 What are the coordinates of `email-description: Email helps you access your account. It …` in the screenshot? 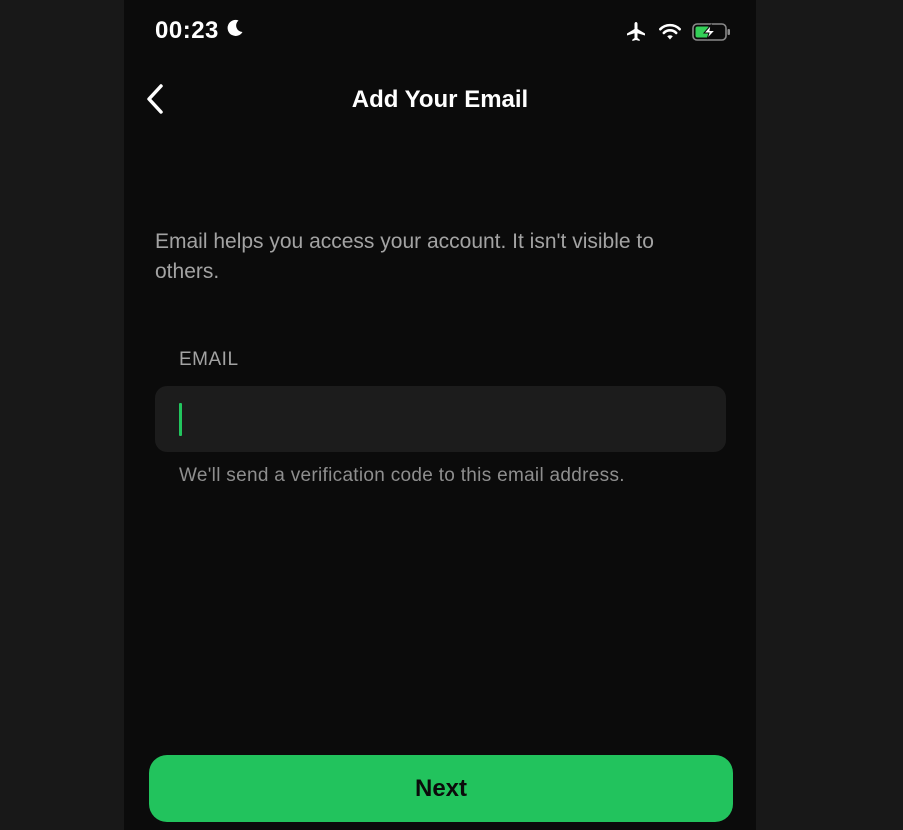 It's located at (404, 256).